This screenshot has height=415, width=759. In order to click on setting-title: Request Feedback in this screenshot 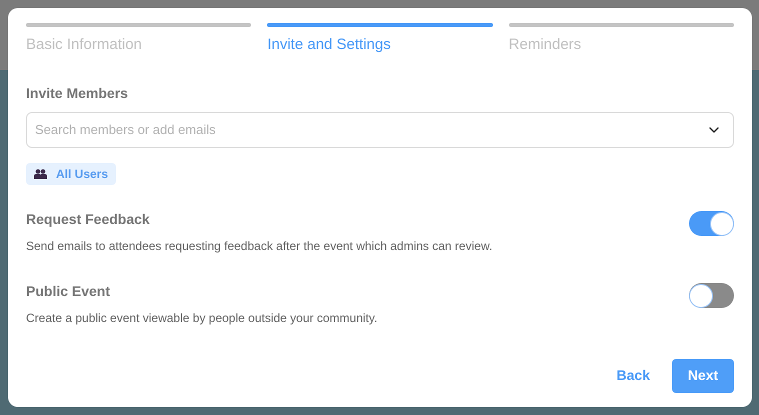, I will do `click(88, 219)`.